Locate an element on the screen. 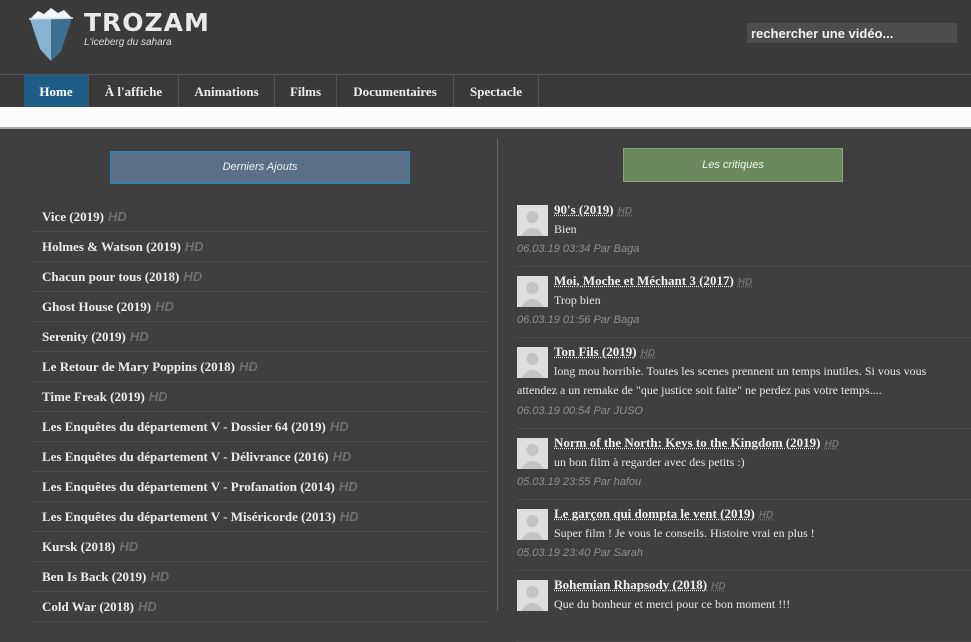 The width and height of the screenshot is (971, 642). movie-title: Cold War (2018) is located at coordinates (88, 606).